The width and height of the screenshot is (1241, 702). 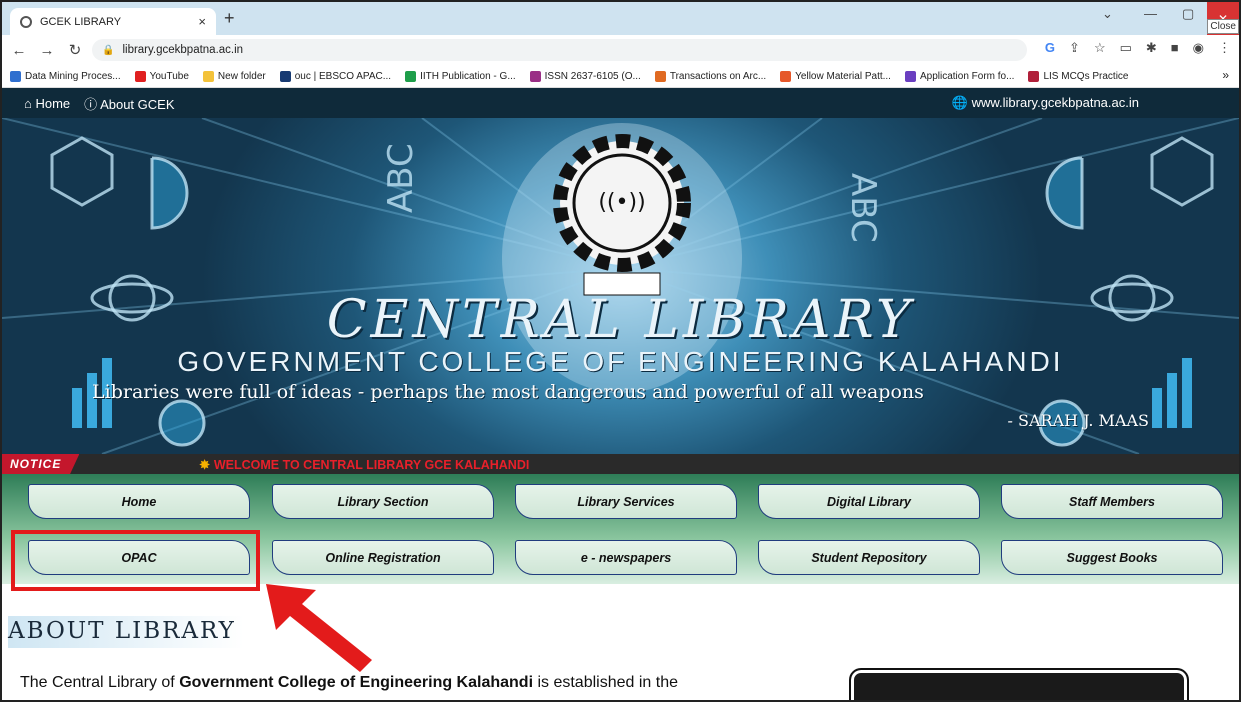 I want to click on sidebar-icon: ■, so click(x=1175, y=48).